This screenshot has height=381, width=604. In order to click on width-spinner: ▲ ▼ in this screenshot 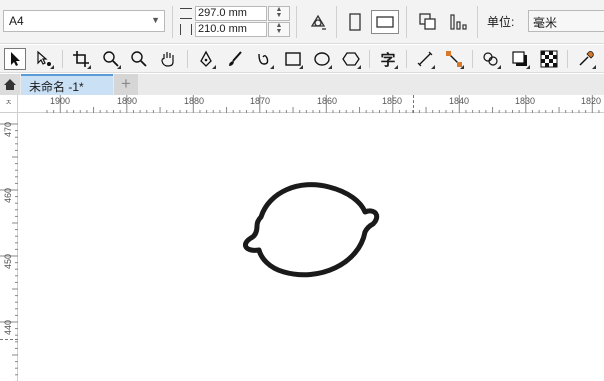, I will do `click(279, 29)`.